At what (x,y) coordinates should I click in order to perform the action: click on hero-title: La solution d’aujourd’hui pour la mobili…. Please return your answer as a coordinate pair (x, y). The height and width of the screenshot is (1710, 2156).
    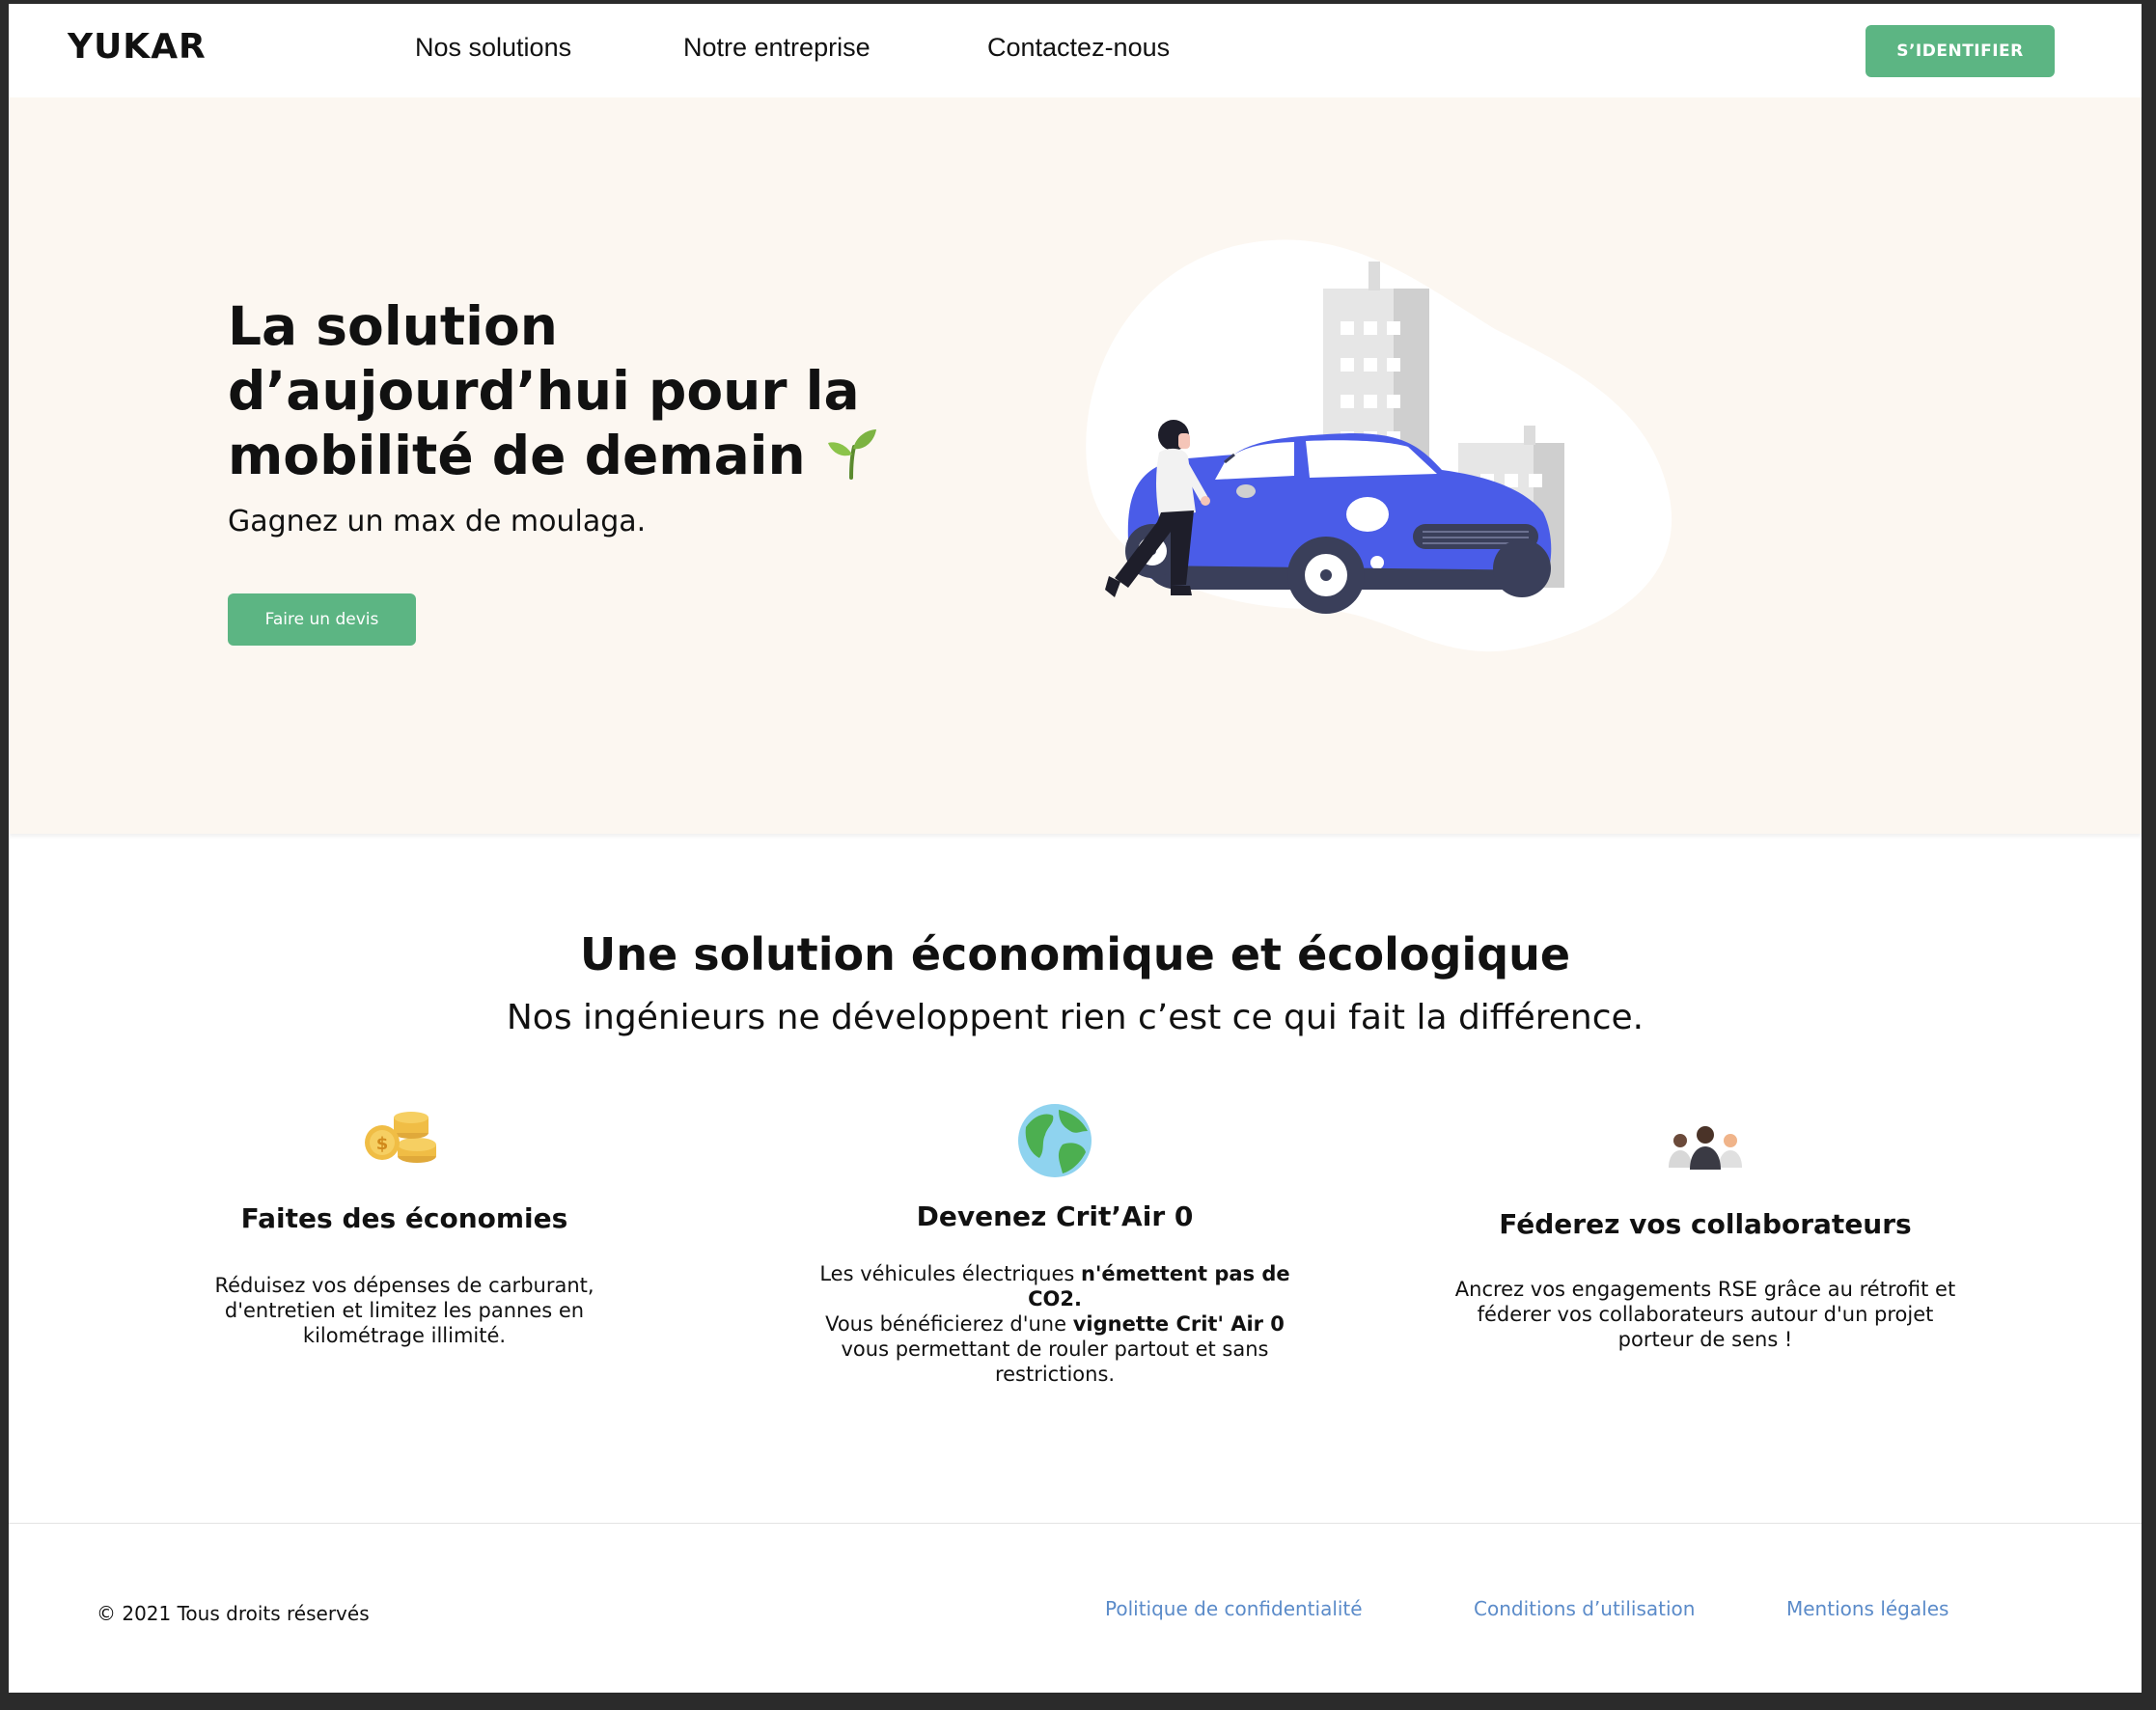
    Looking at the image, I should click on (565, 391).